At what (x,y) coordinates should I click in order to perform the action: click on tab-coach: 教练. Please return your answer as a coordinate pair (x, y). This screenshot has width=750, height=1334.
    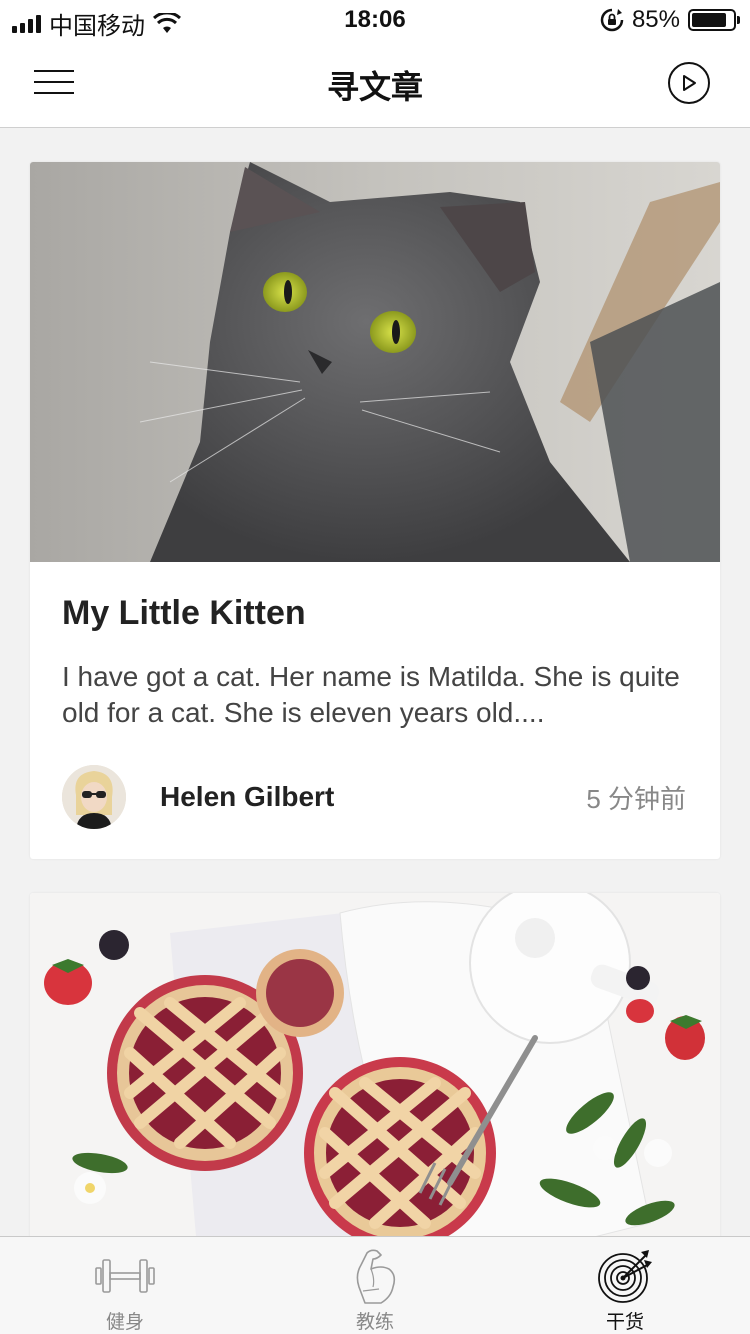
    Looking at the image, I should click on (375, 1285).